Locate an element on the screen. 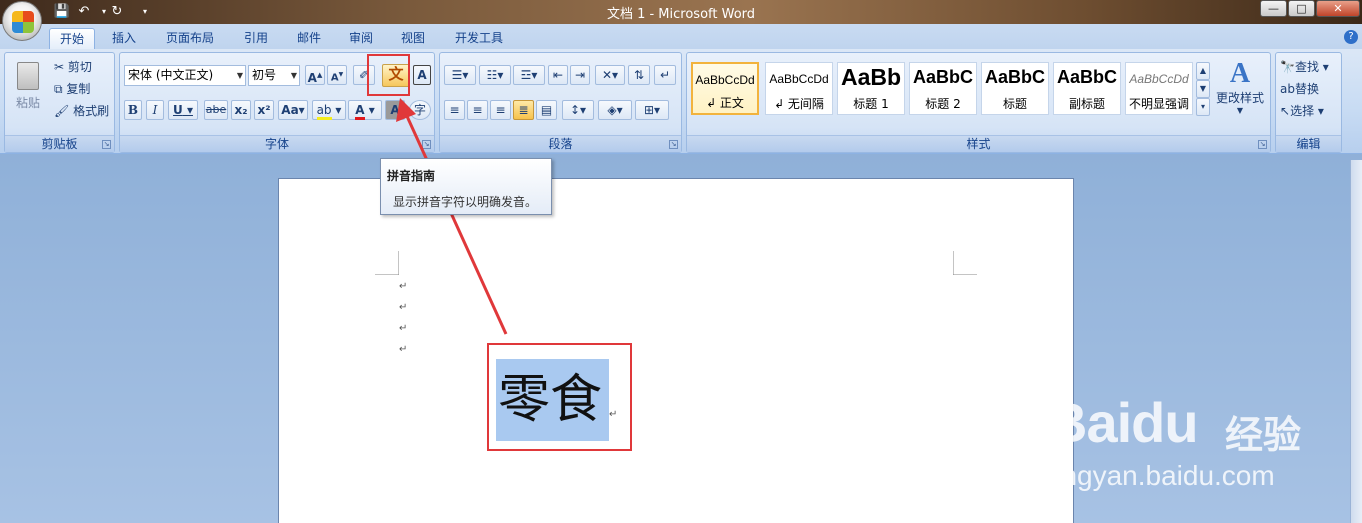  format-painter-label: 格式刷 is located at coordinates (91, 111).